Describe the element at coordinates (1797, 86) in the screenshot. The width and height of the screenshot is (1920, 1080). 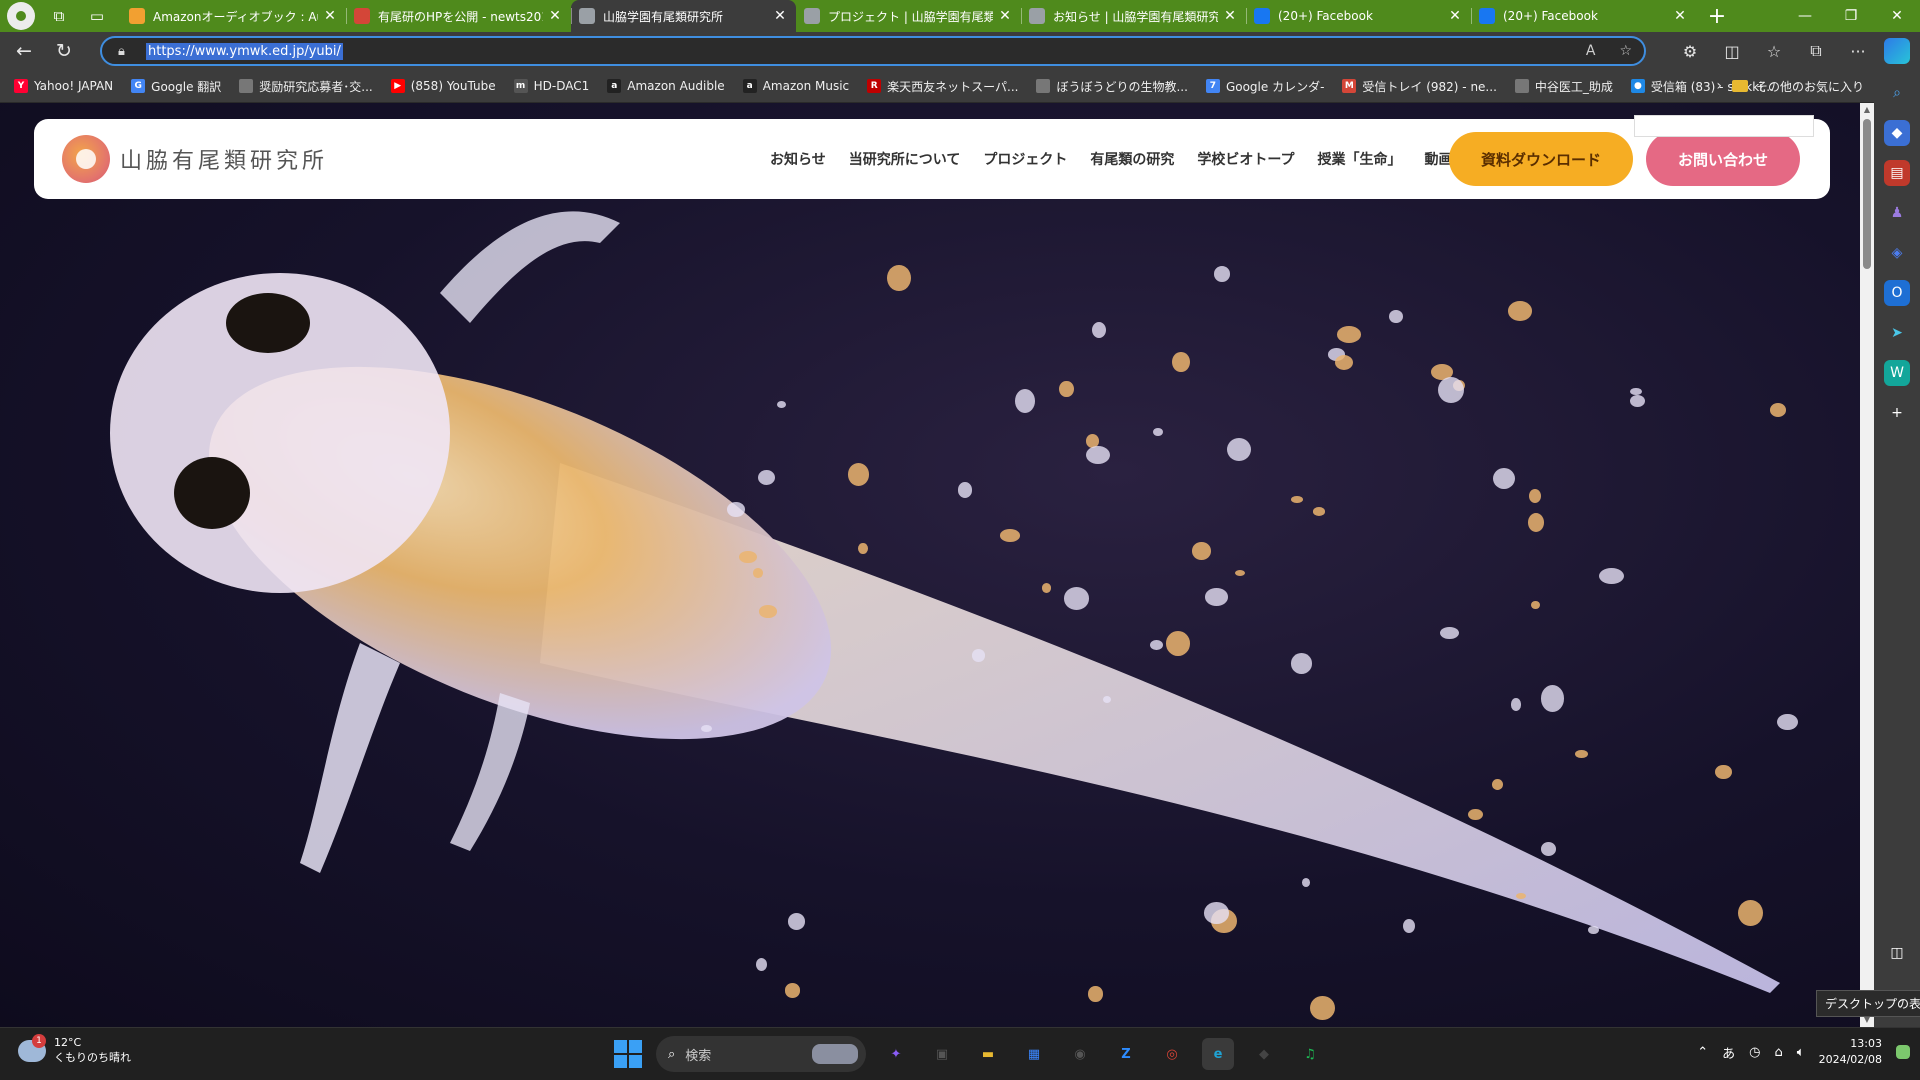
I see `other-favorites-folder: その他のお気に入り` at that location.